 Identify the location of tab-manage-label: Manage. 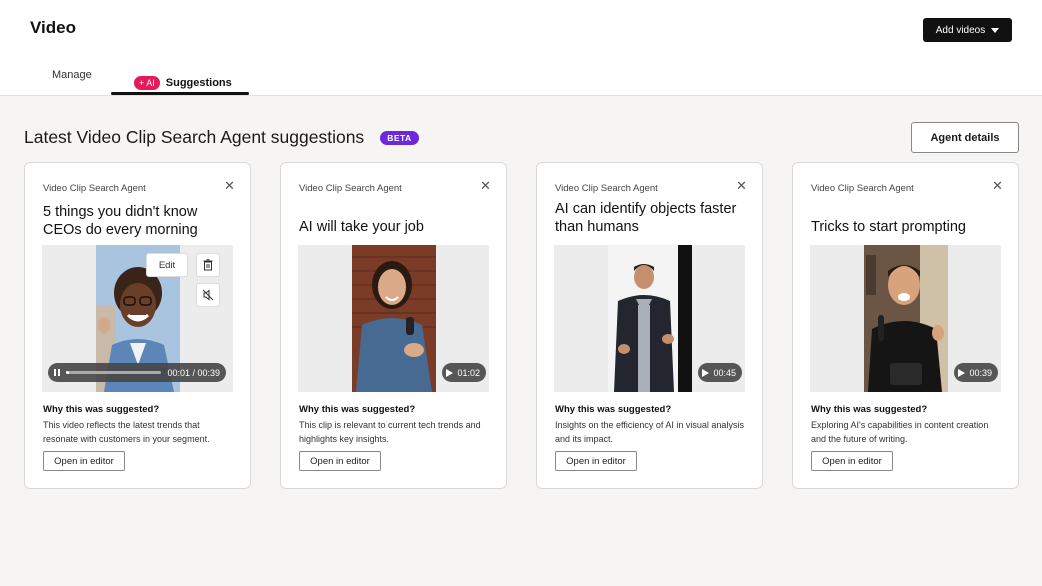
(72, 75).